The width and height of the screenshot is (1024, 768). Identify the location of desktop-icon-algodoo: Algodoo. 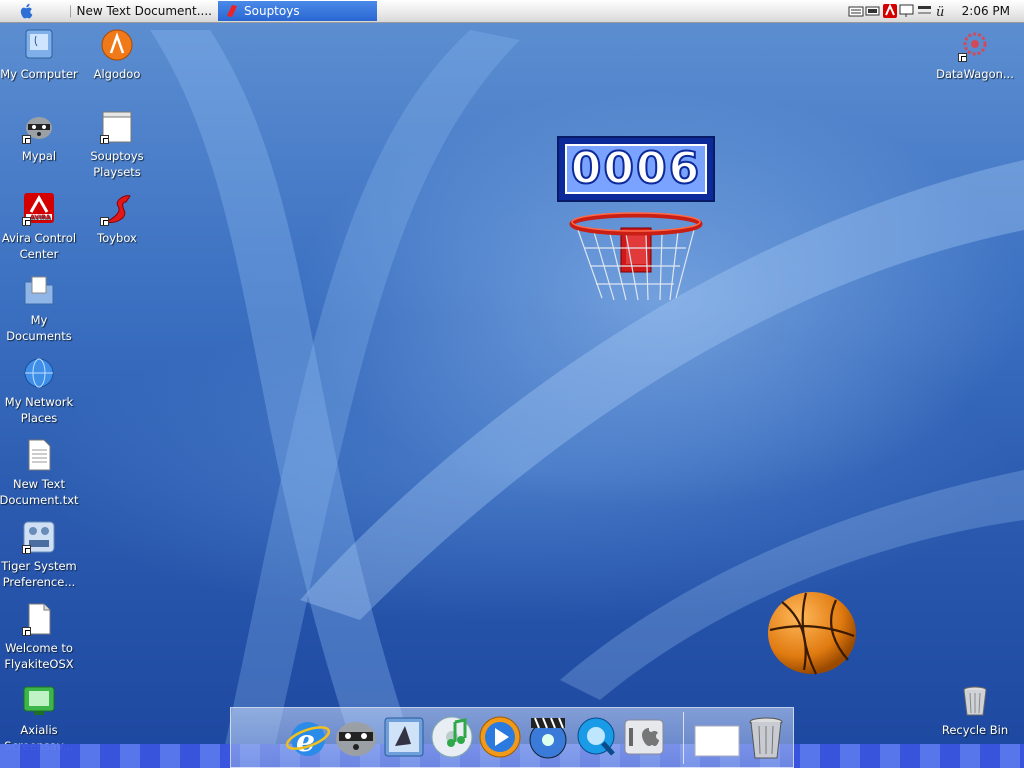
(117, 55).